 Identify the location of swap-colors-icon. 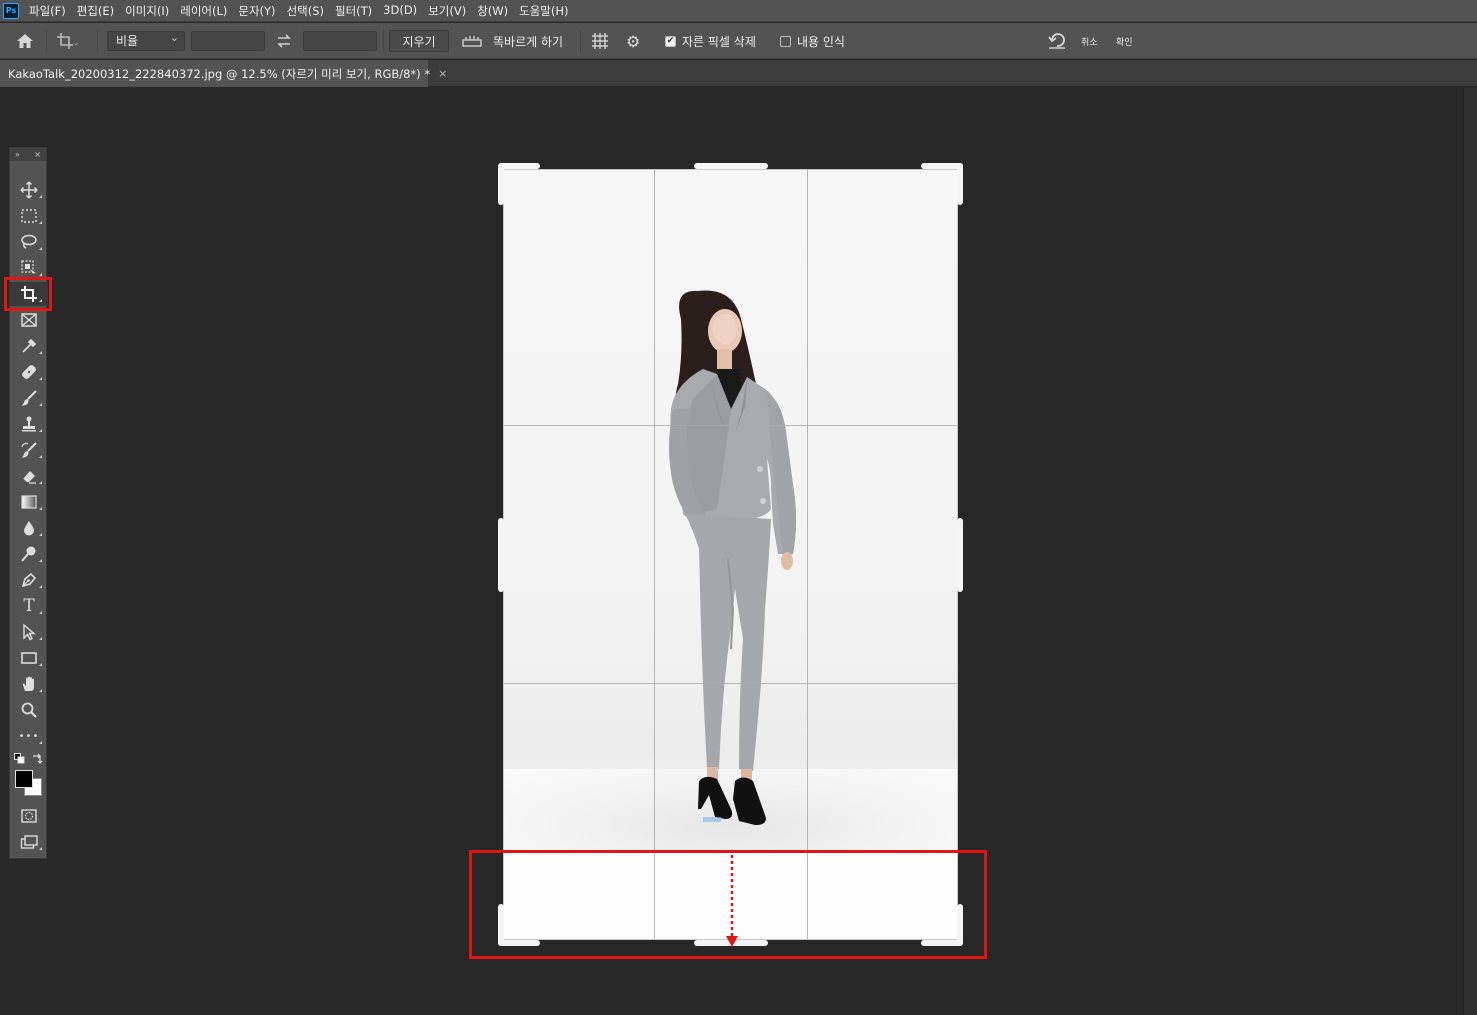
(37, 758).